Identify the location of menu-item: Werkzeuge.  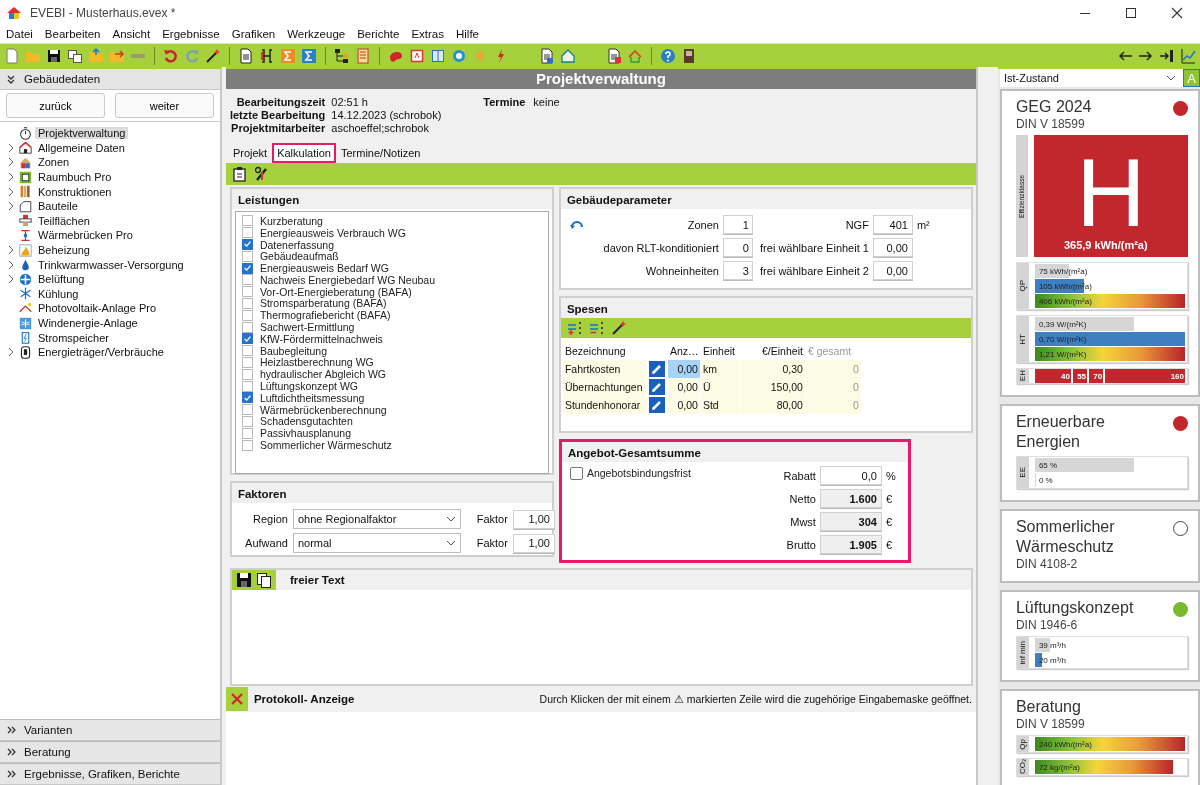
(319, 34).